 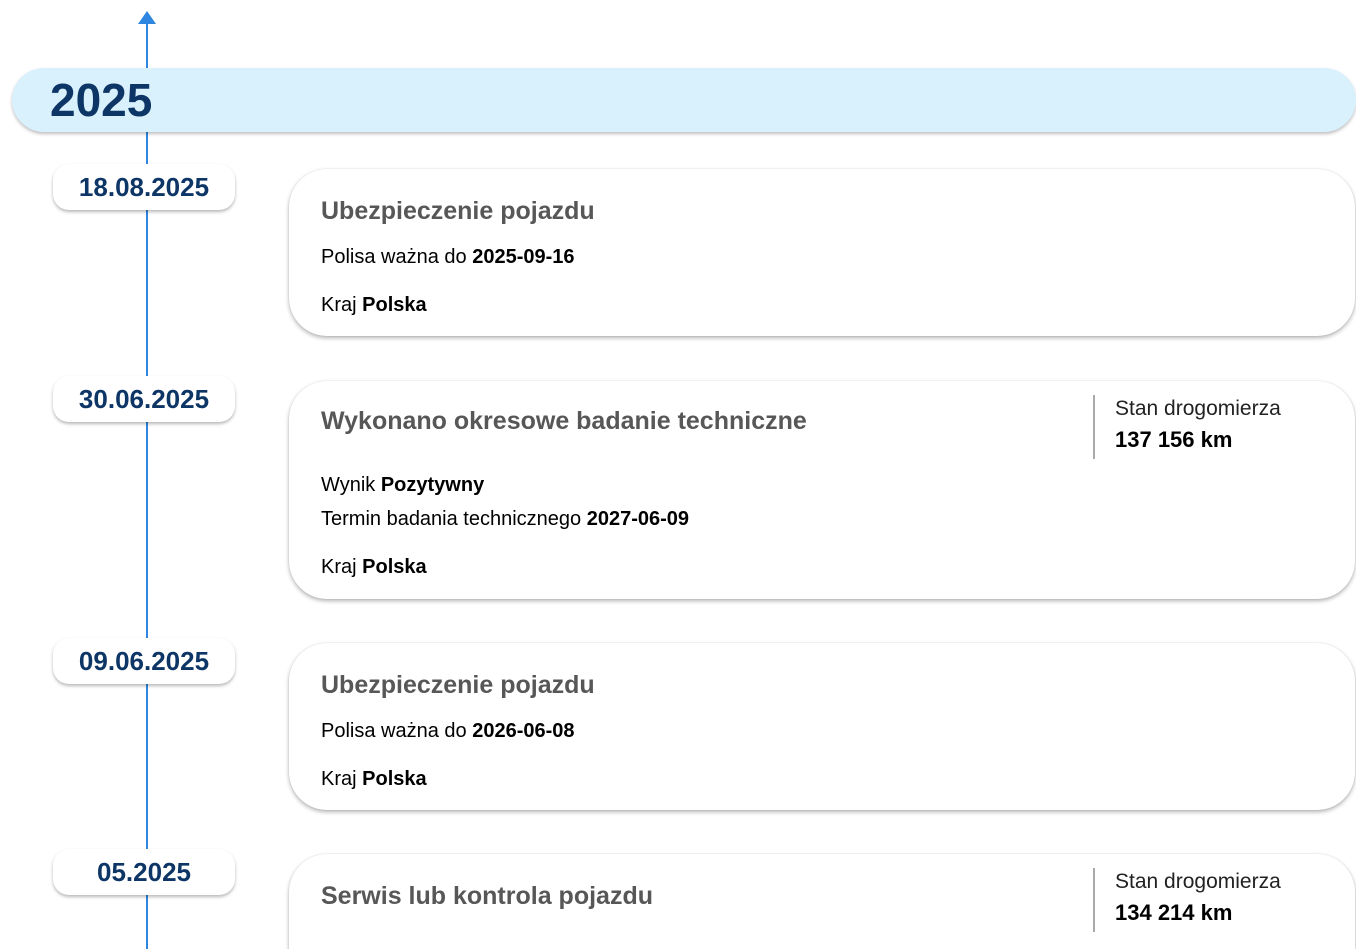 I want to click on date-badge: 30.06.2025, so click(x=144, y=399).